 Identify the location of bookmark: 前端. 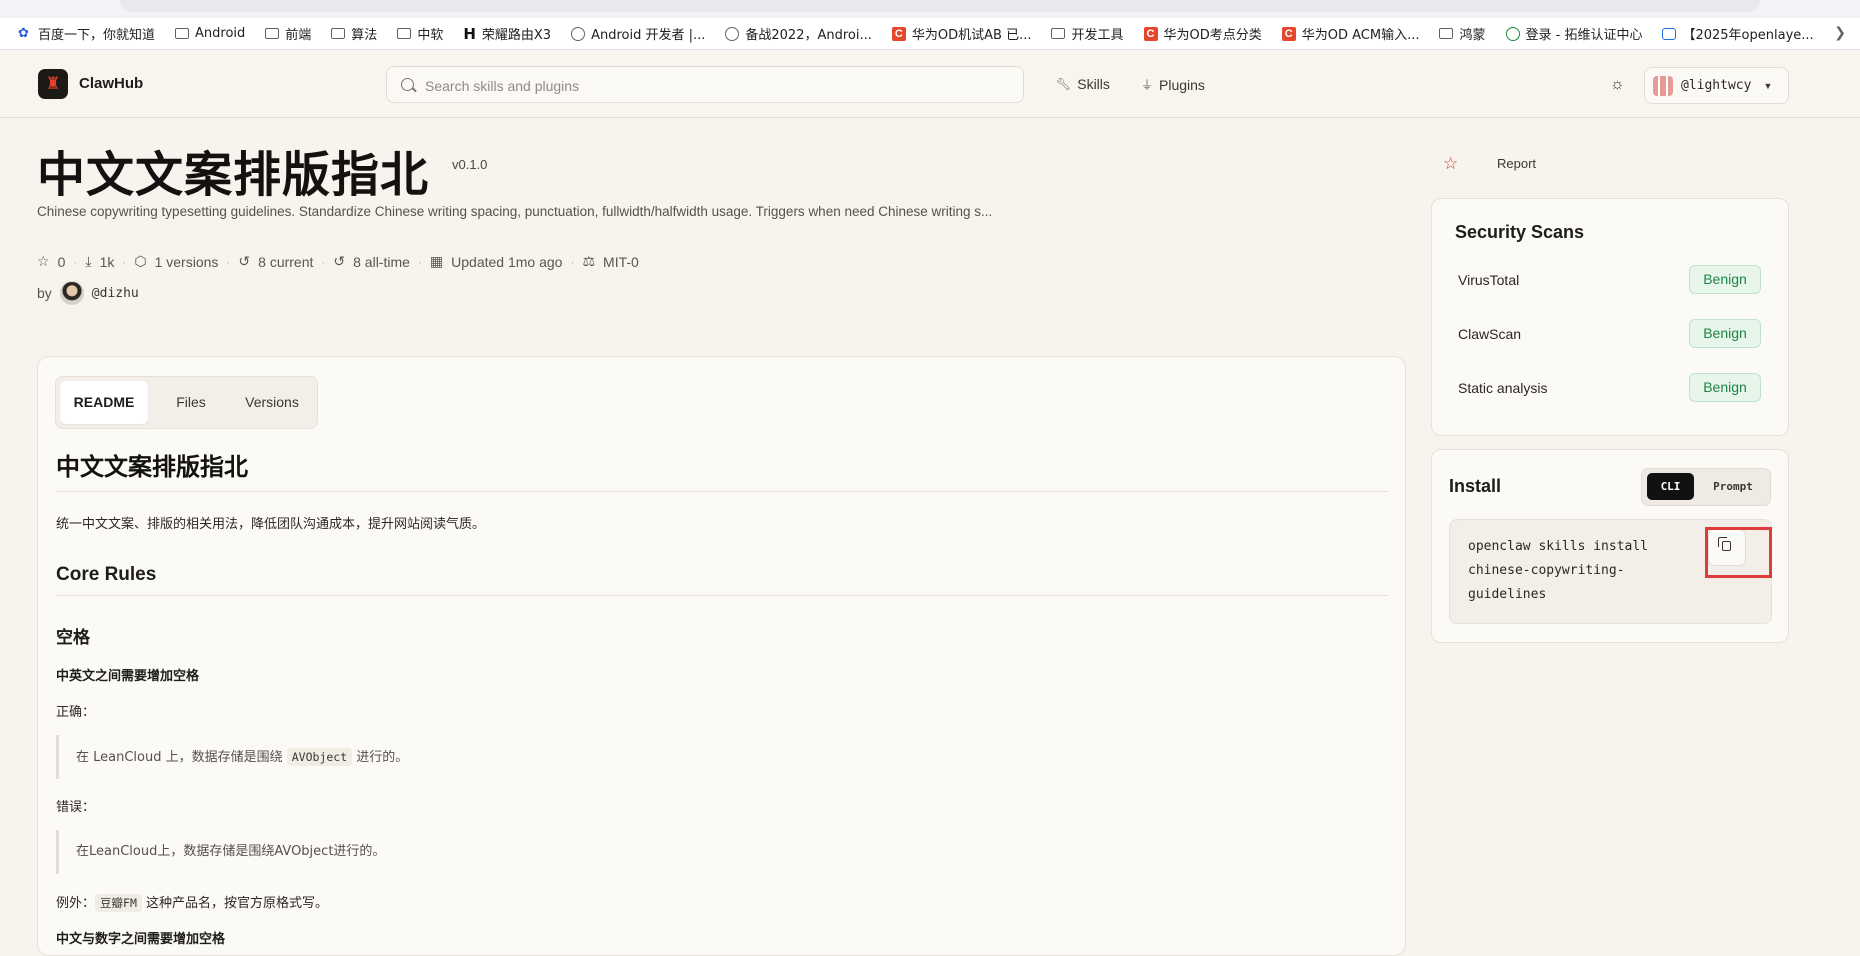
(288, 33).